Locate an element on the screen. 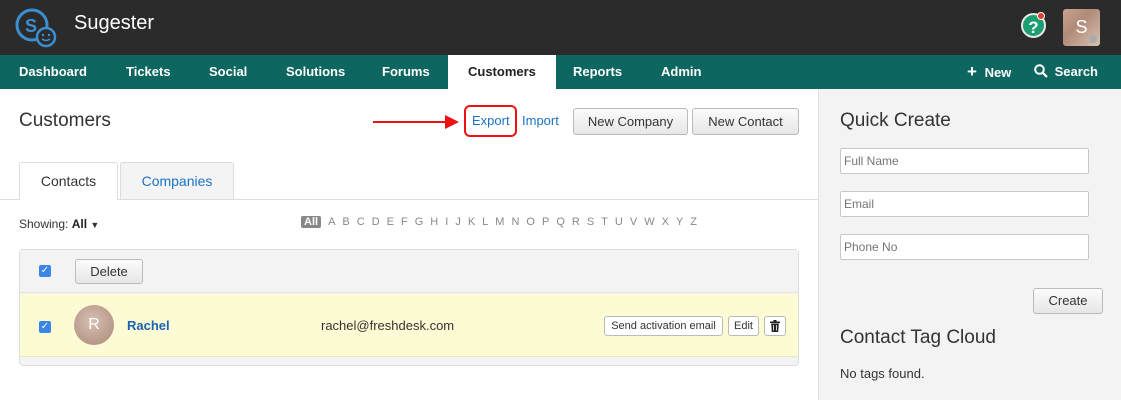  letter-filter: M is located at coordinates (499, 222).